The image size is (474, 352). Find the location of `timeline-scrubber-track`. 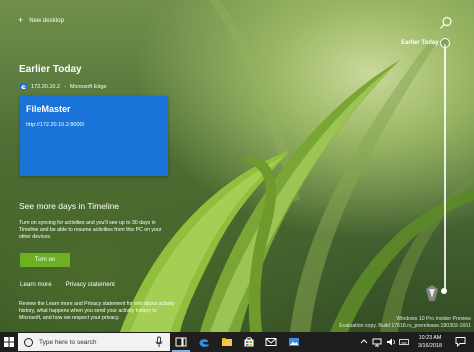

timeline-scrubber-track is located at coordinates (445, 168).